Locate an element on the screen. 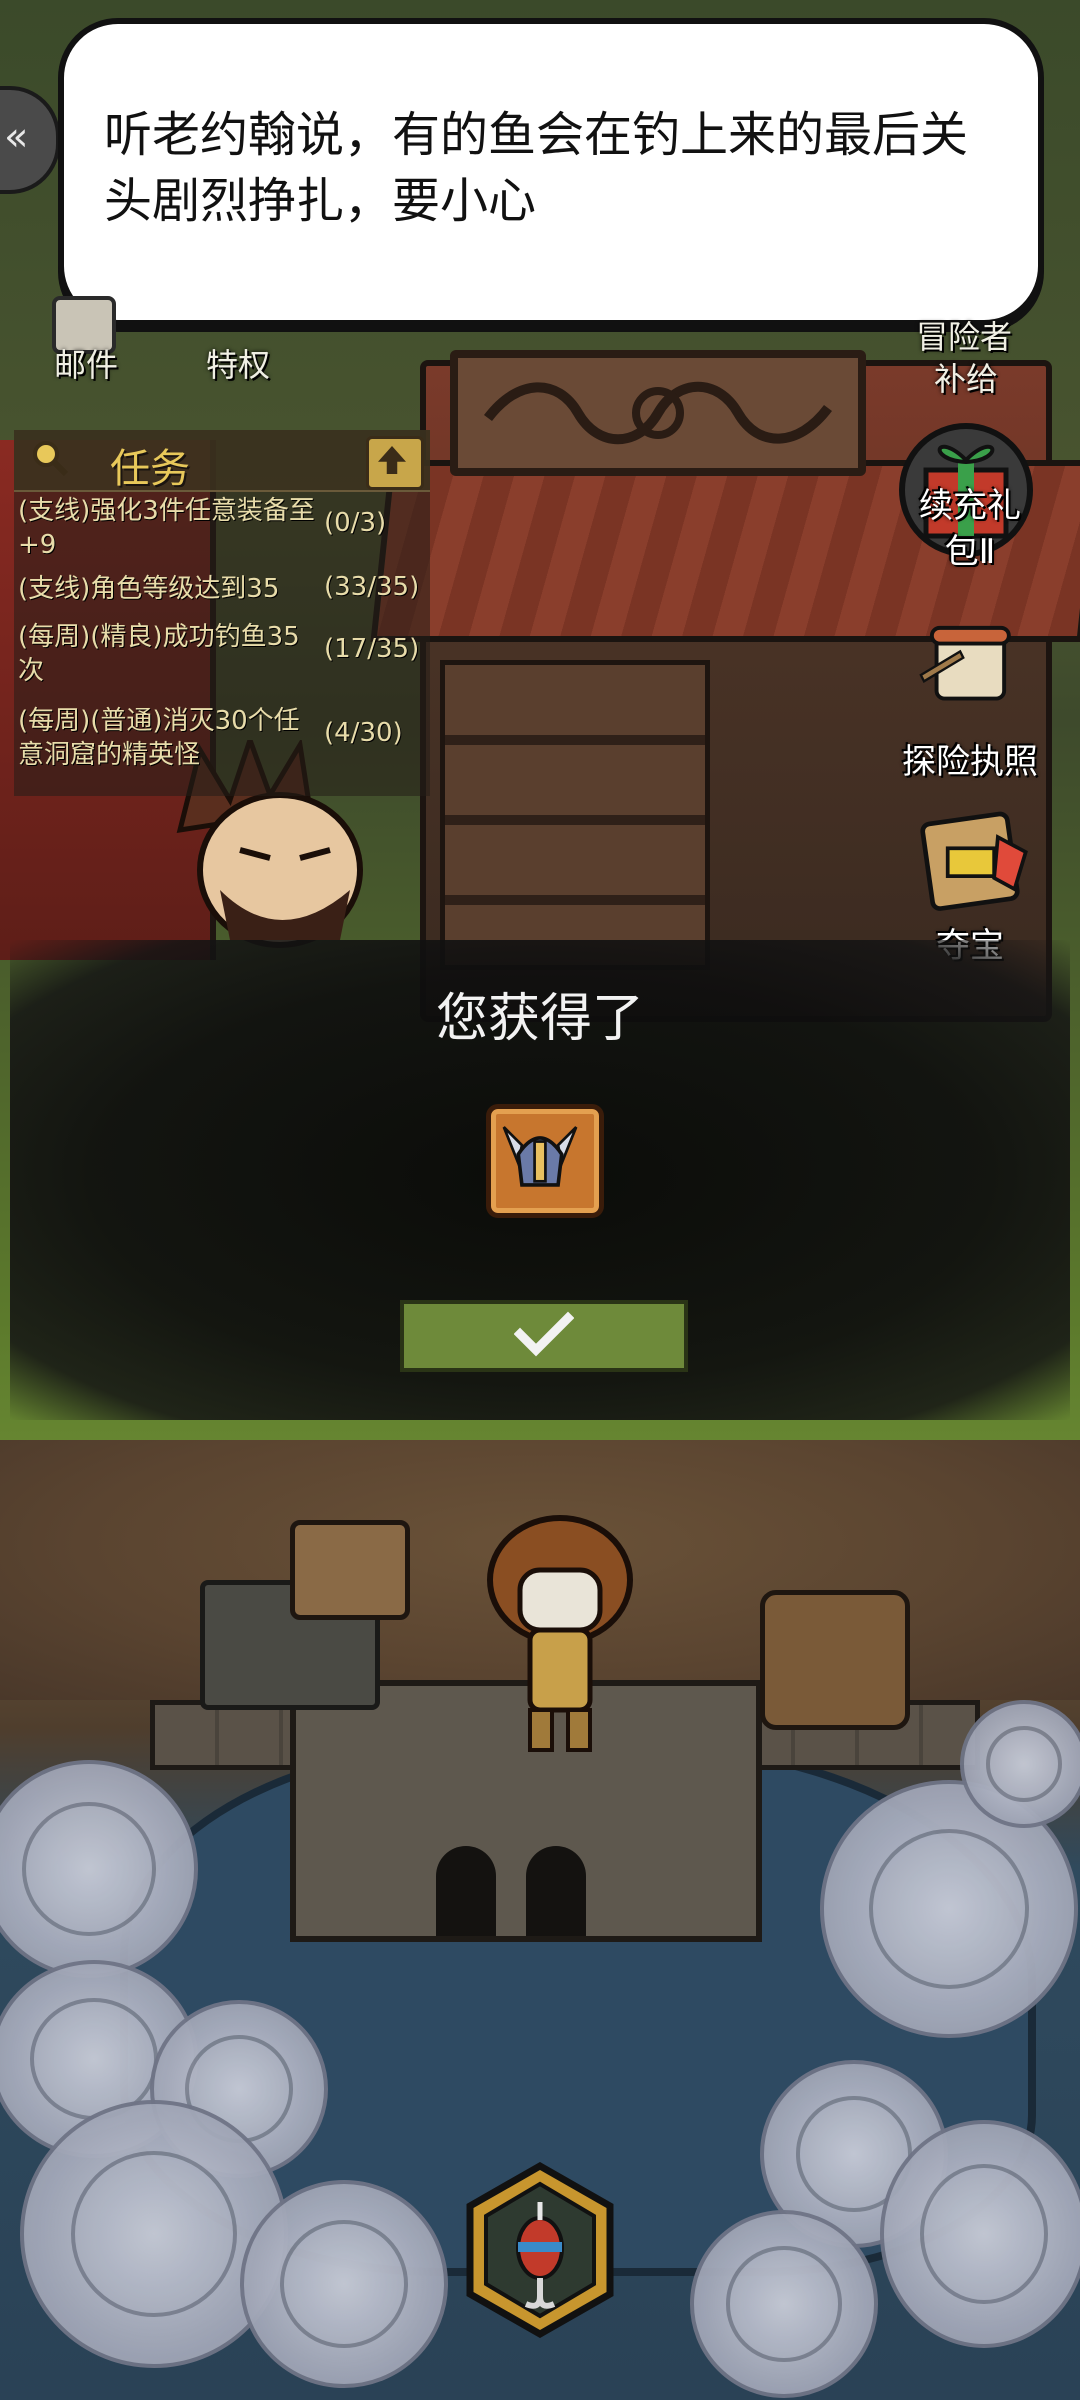  treasure-box-icon is located at coordinates (974, 861).